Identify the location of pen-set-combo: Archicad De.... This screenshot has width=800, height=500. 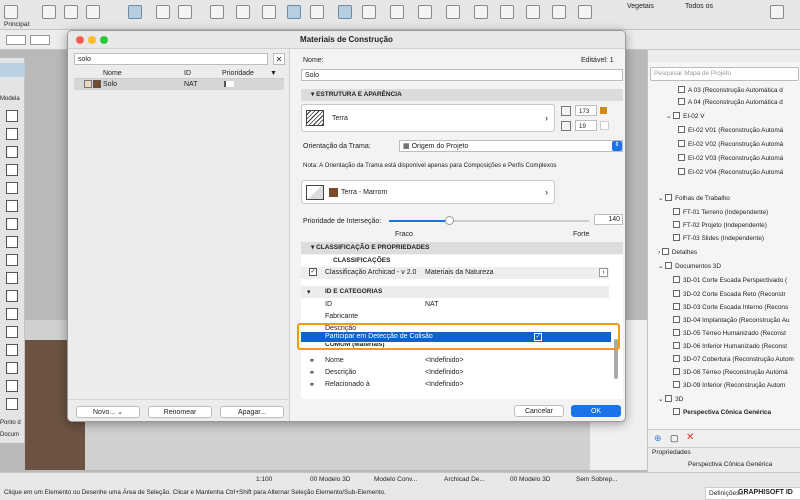
(464, 479).